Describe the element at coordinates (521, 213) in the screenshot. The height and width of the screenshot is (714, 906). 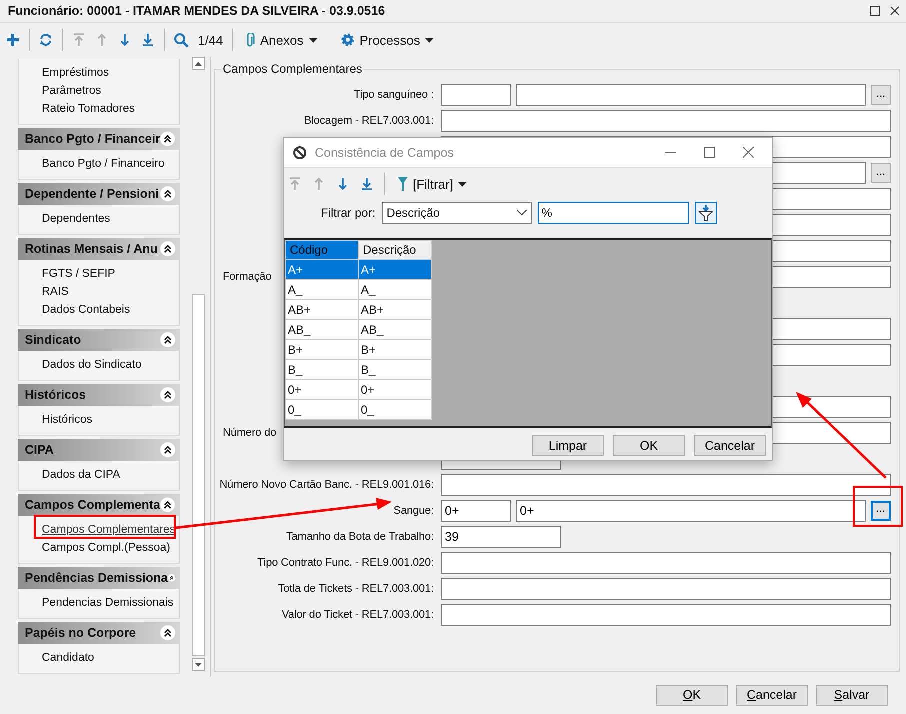
I see `chevron-down-icon` at that location.